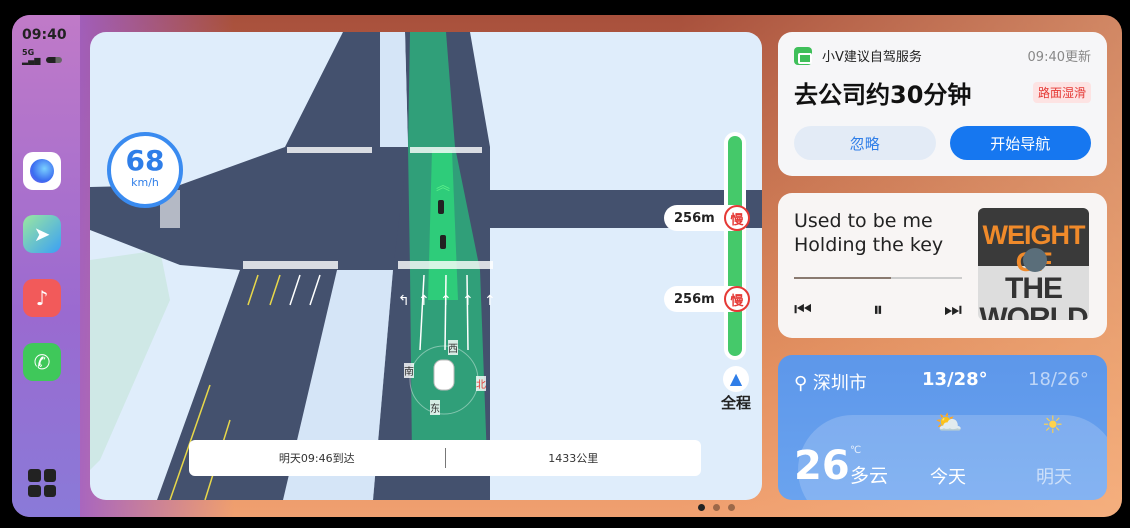 The height and width of the screenshot is (528, 1130). Describe the element at coordinates (803, 309) in the screenshot. I see `previous-track-button: ⏮` at that location.